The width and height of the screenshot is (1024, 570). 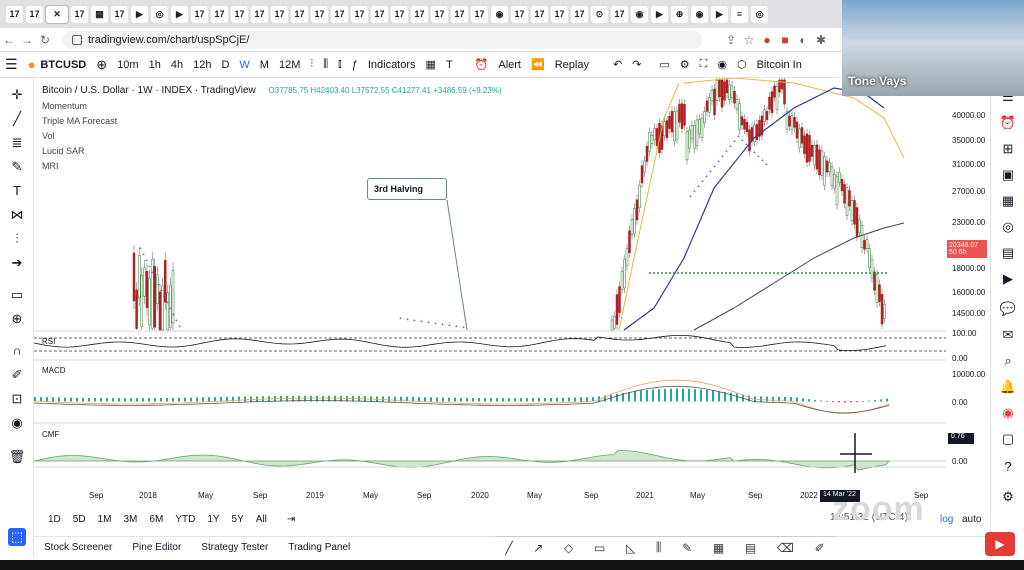 What do you see at coordinates (1008, 149) in the screenshot?
I see `data-window-icon: ⊞` at bounding box center [1008, 149].